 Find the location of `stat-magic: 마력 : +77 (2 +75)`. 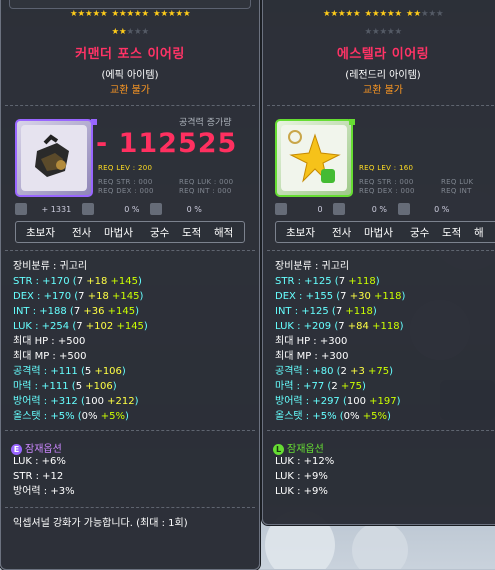

stat-magic: 마력 : +77 (2 +75) is located at coordinates (320, 386).